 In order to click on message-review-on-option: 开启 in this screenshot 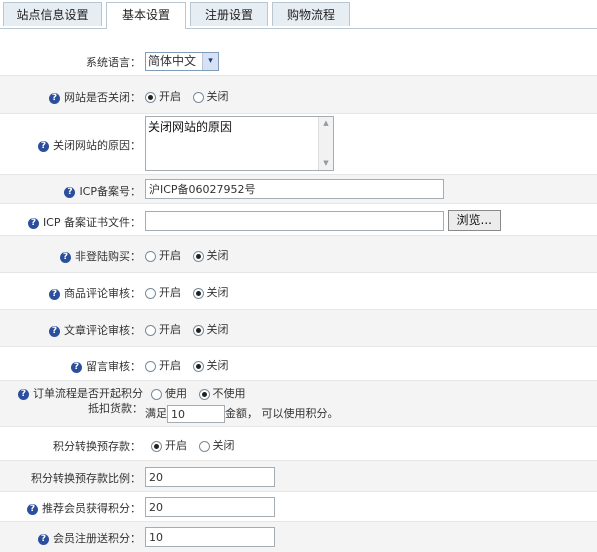, I will do `click(163, 365)`.